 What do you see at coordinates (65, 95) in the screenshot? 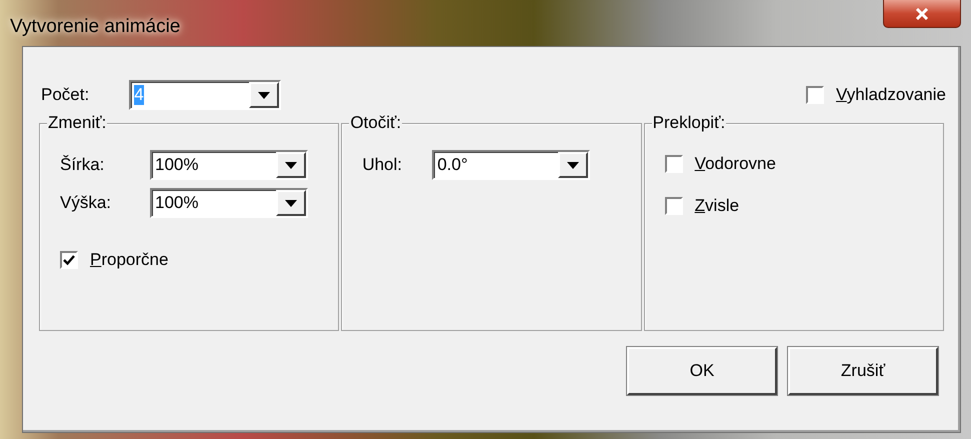
I see `field-label: Počet:` at bounding box center [65, 95].